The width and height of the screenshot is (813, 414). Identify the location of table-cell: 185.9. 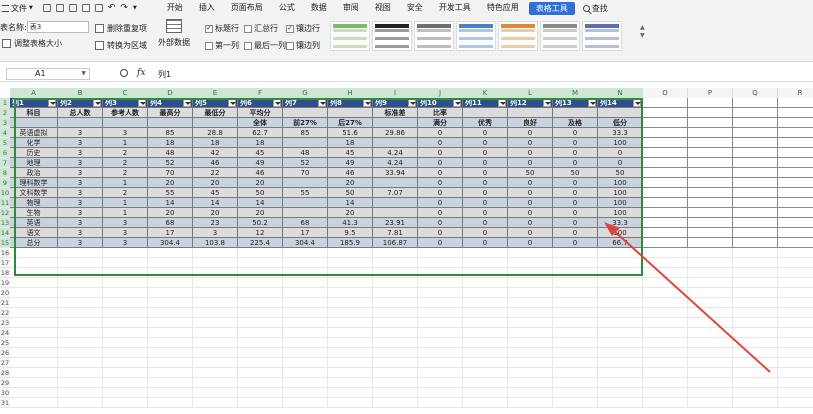
(350, 243).